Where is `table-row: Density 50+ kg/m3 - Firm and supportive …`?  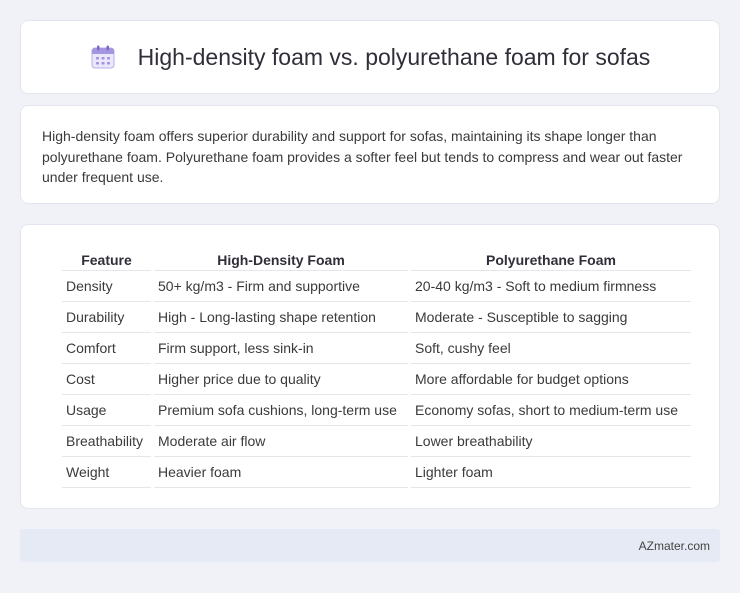 table-row: Density 50+ kg/m3 - Firm and supportive … is located at coordinates (376, 286).